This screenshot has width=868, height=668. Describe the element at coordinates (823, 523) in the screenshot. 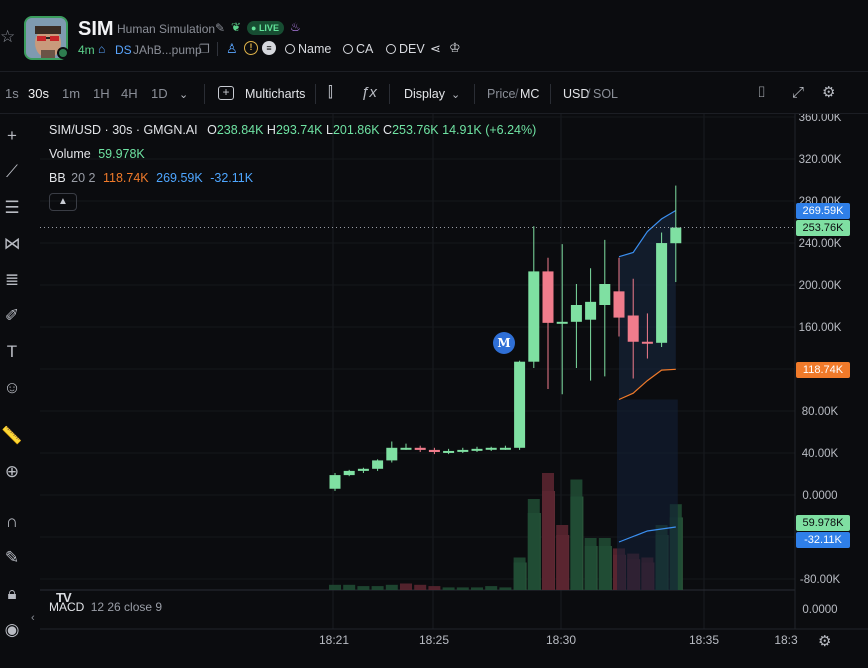

I see `volume-price-tag: 59.978K` at that location.